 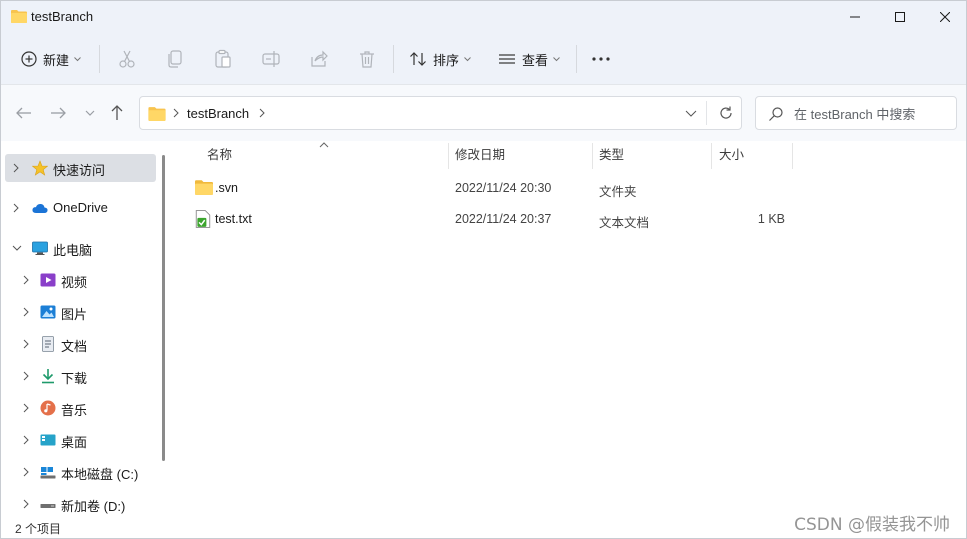 What do you see at coordinates (223, 59) in the screenshot?
I see `paste-icon` at bounding box center [223, 59].